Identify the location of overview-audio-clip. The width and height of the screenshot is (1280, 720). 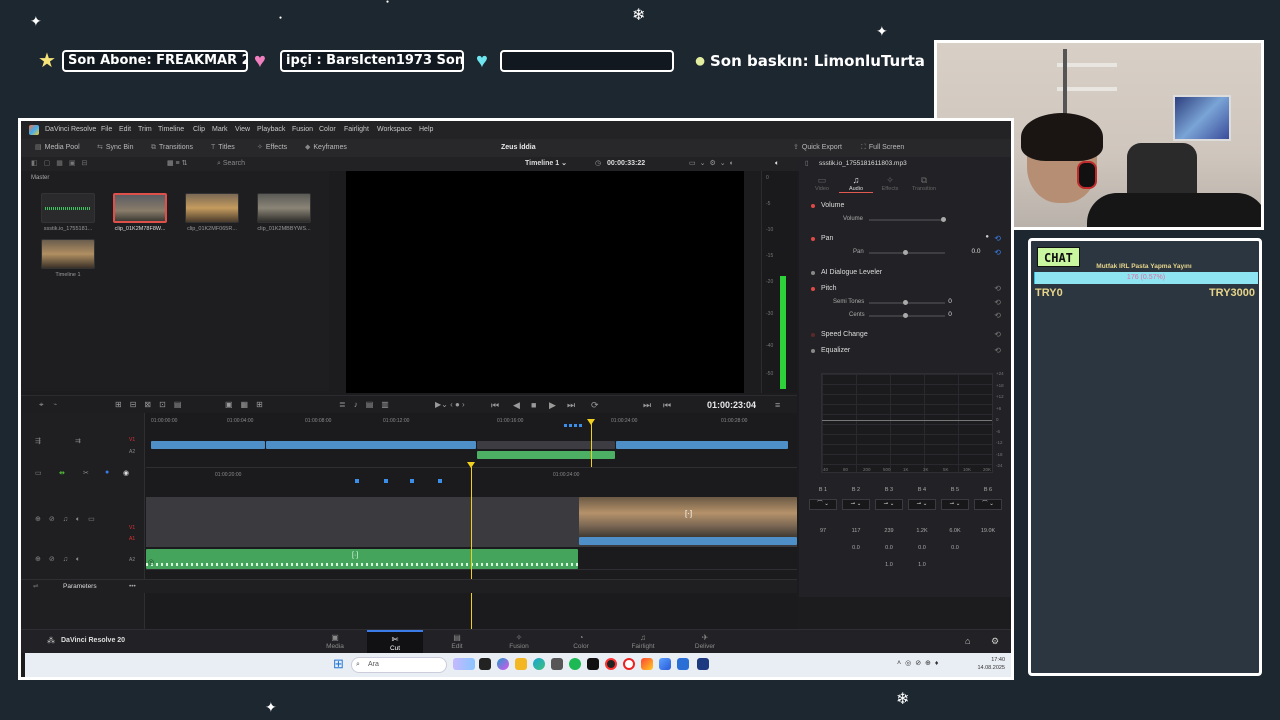
(546, 455).